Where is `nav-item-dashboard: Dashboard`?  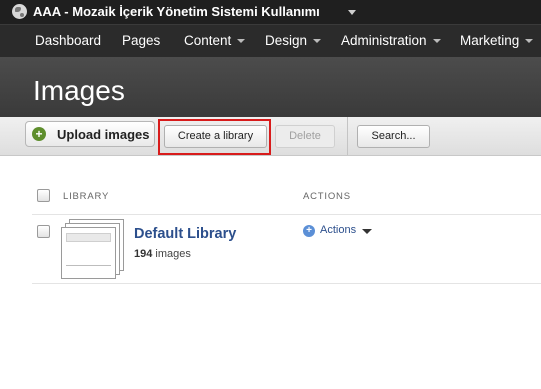
nav-item-dashboard: Dashboard is located at coordinates (68, 40).